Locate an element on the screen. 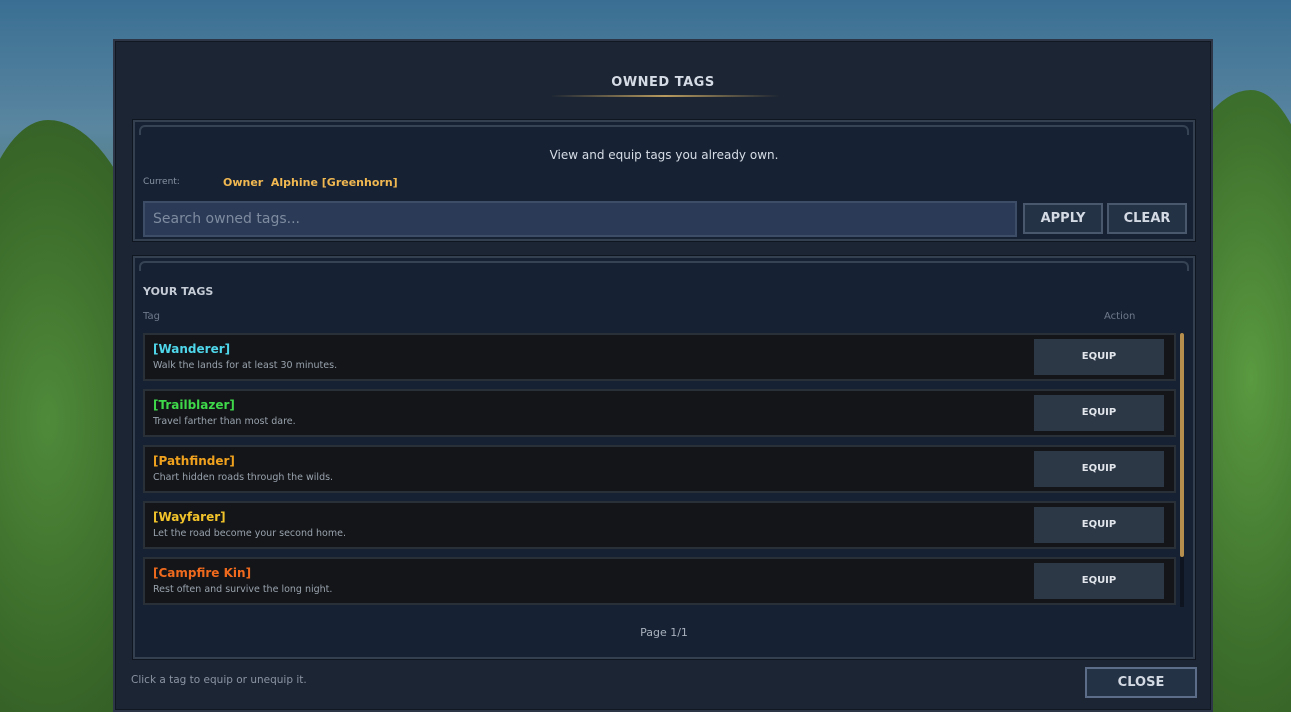 This screenshot has width=1291, height=712. apply-button: APPLY is located at coordinates (1063, 218).